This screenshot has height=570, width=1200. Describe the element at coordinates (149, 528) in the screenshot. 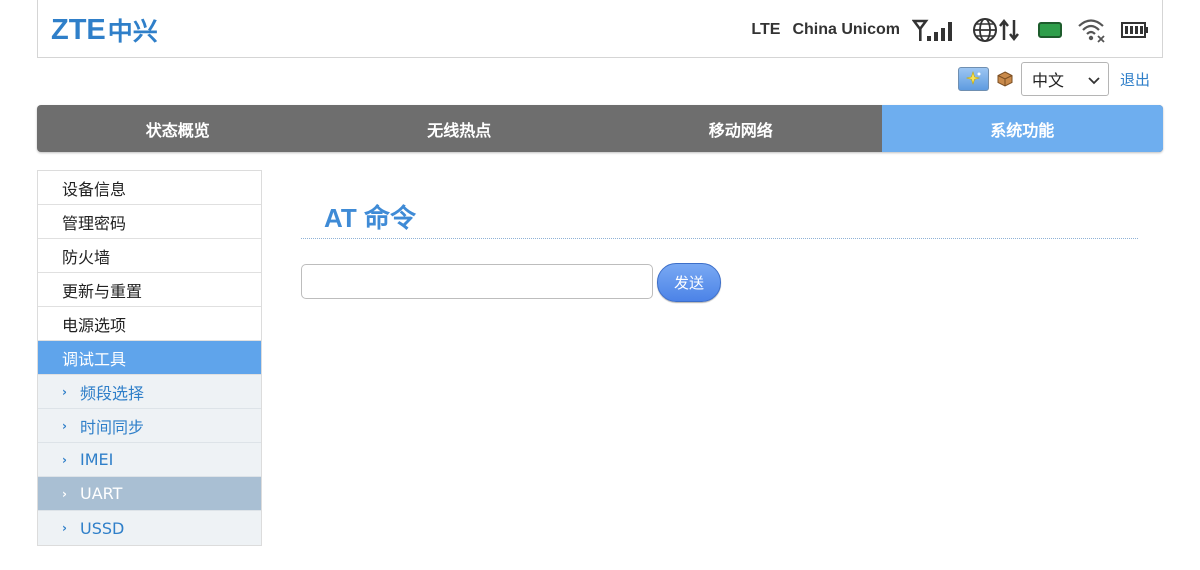

I see `sidebar-subitem-ussd: › USSD` at that location.